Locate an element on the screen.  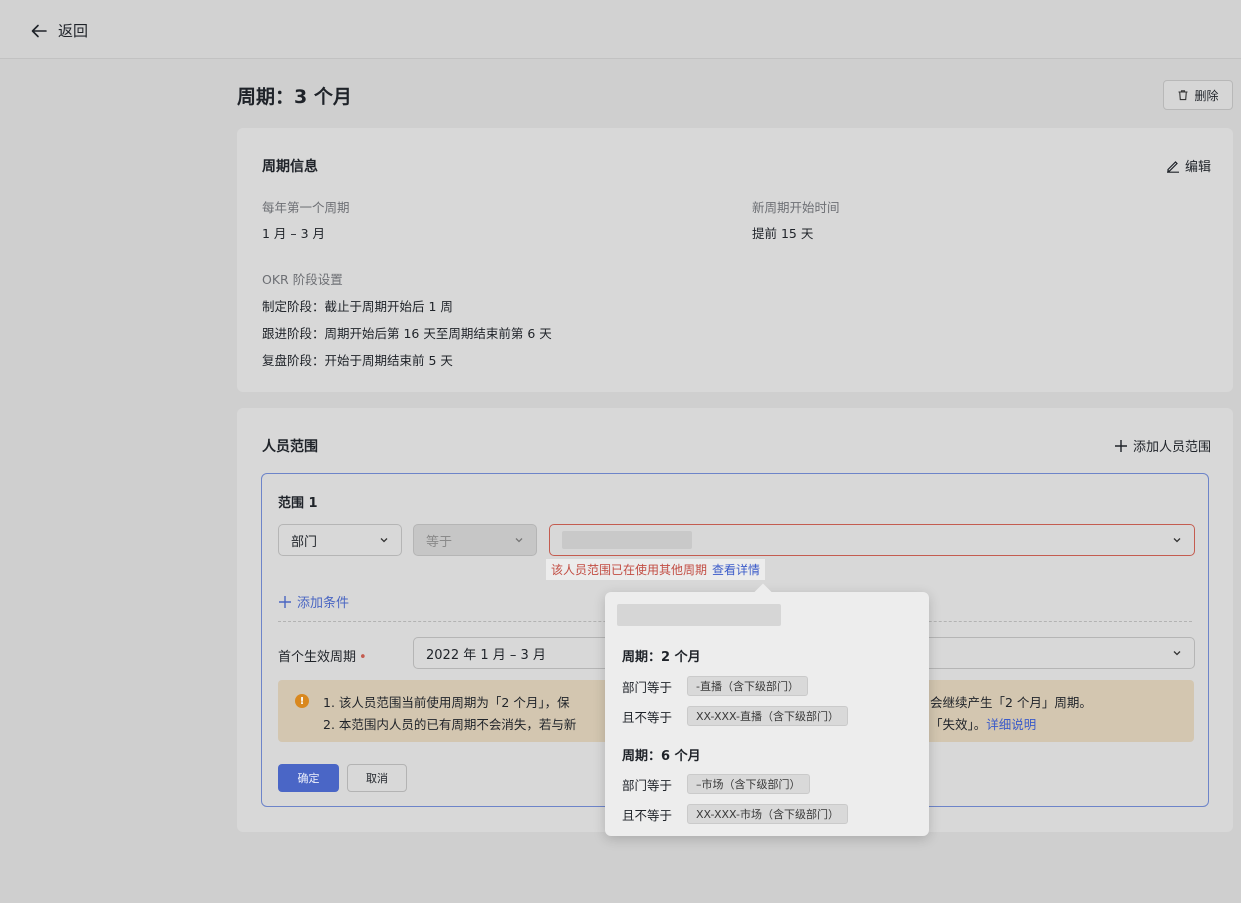
popover-cycle-title: 周期：2 个月 is located at coordinates (661, 657).